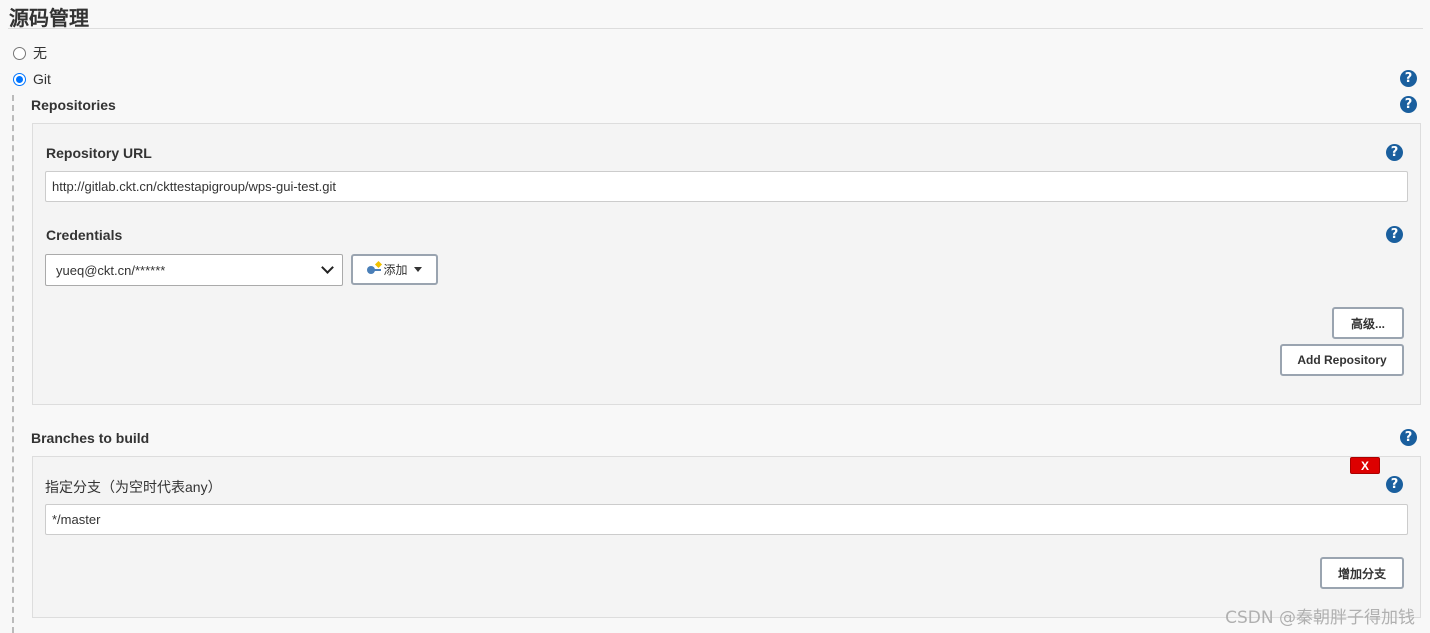  What do you see at coordinates (111, 270) in the screenshot?
I see `credentials-selected-value: yueq@ckt.cn/******` at bounding box center [111, 270].